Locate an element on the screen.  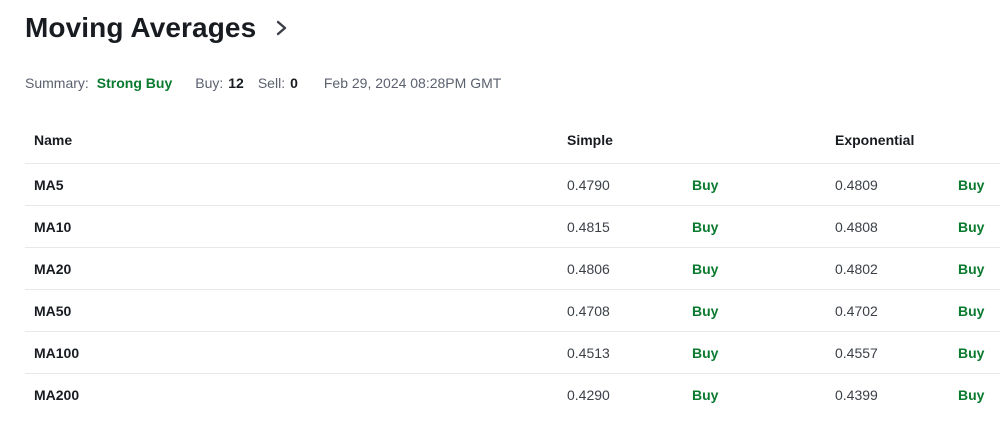
exponential-value-cell: 0.4808 is located at coordinates (856, 226).